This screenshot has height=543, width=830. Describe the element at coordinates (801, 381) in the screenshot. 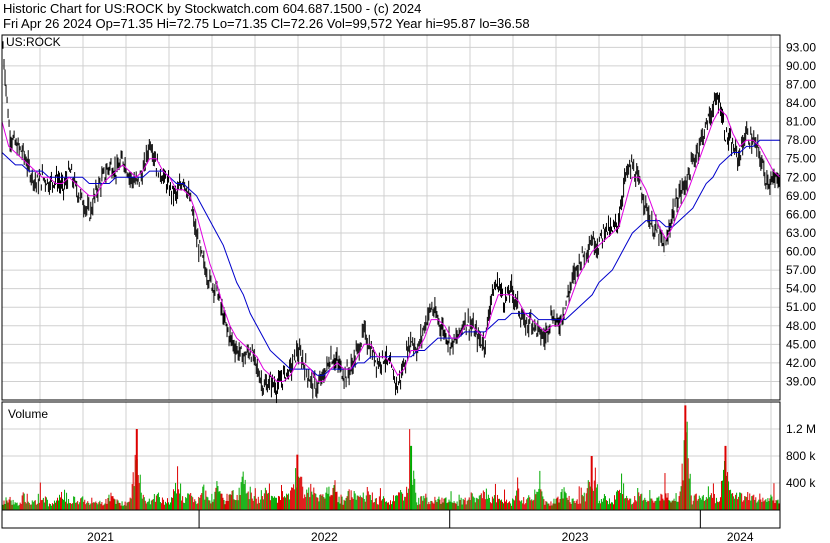

I see `price-tick-label: 39.00` at that location.